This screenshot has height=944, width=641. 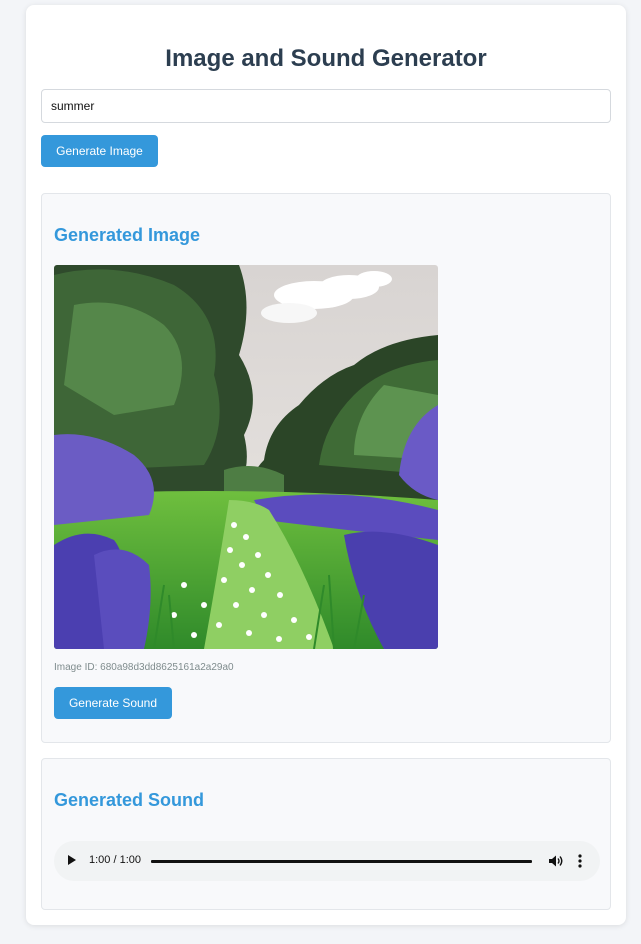 I want to click on play-icon, so click(x=72, y=860).